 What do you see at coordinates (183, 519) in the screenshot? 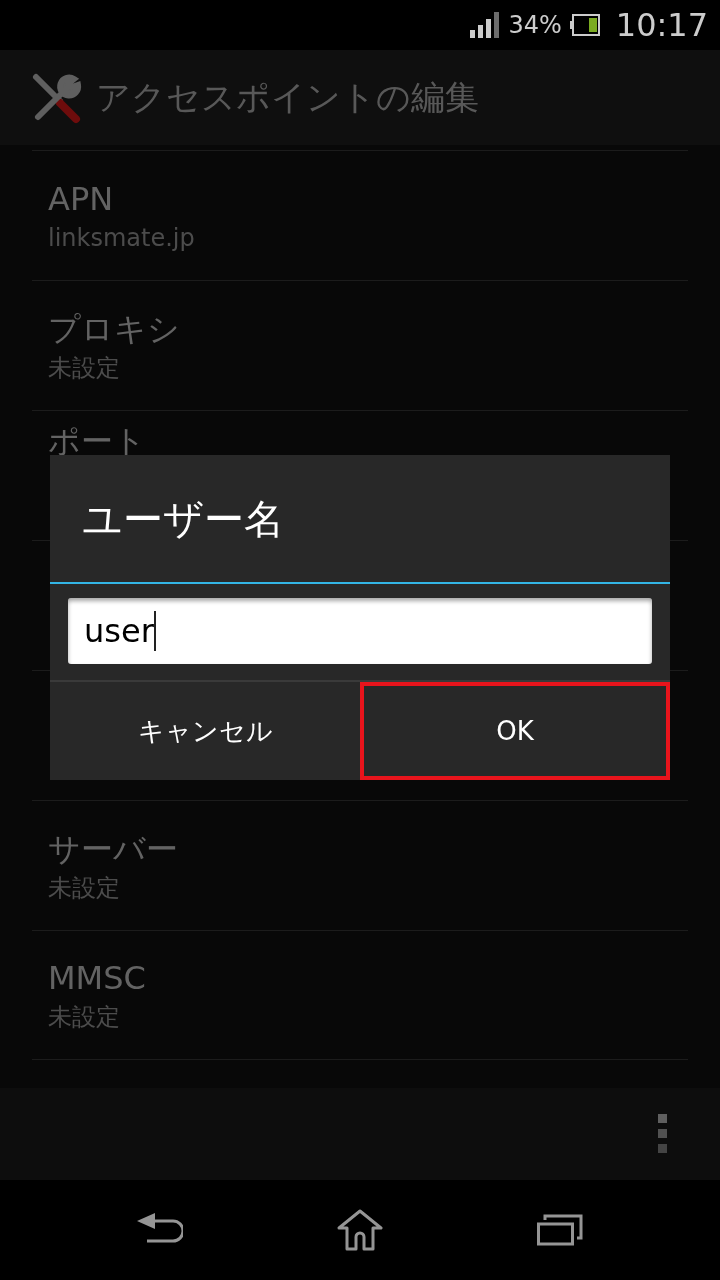
I see `dialog-title: ユーザー名` at bounding box center [183, 519].